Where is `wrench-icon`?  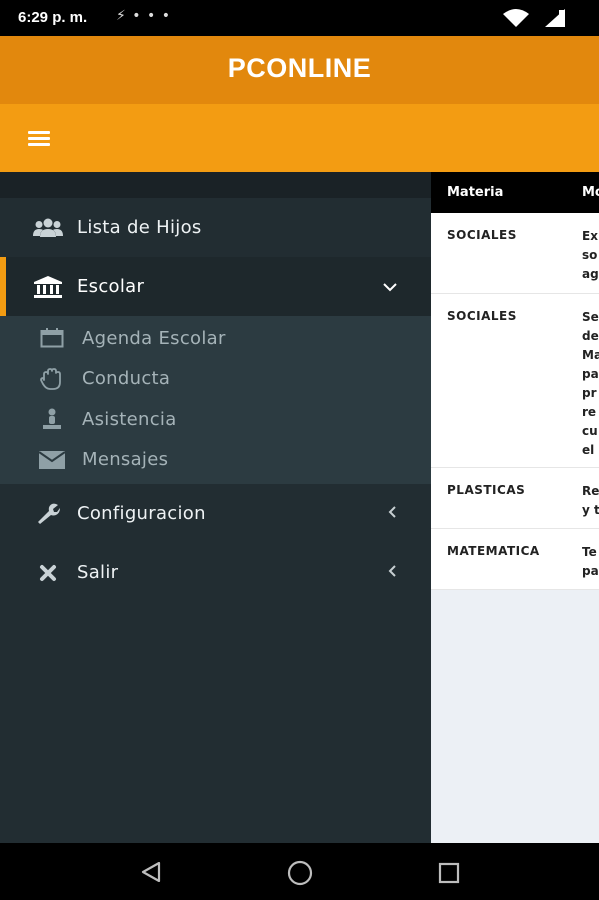
wrench-icon is located at coordinates (48, 514).